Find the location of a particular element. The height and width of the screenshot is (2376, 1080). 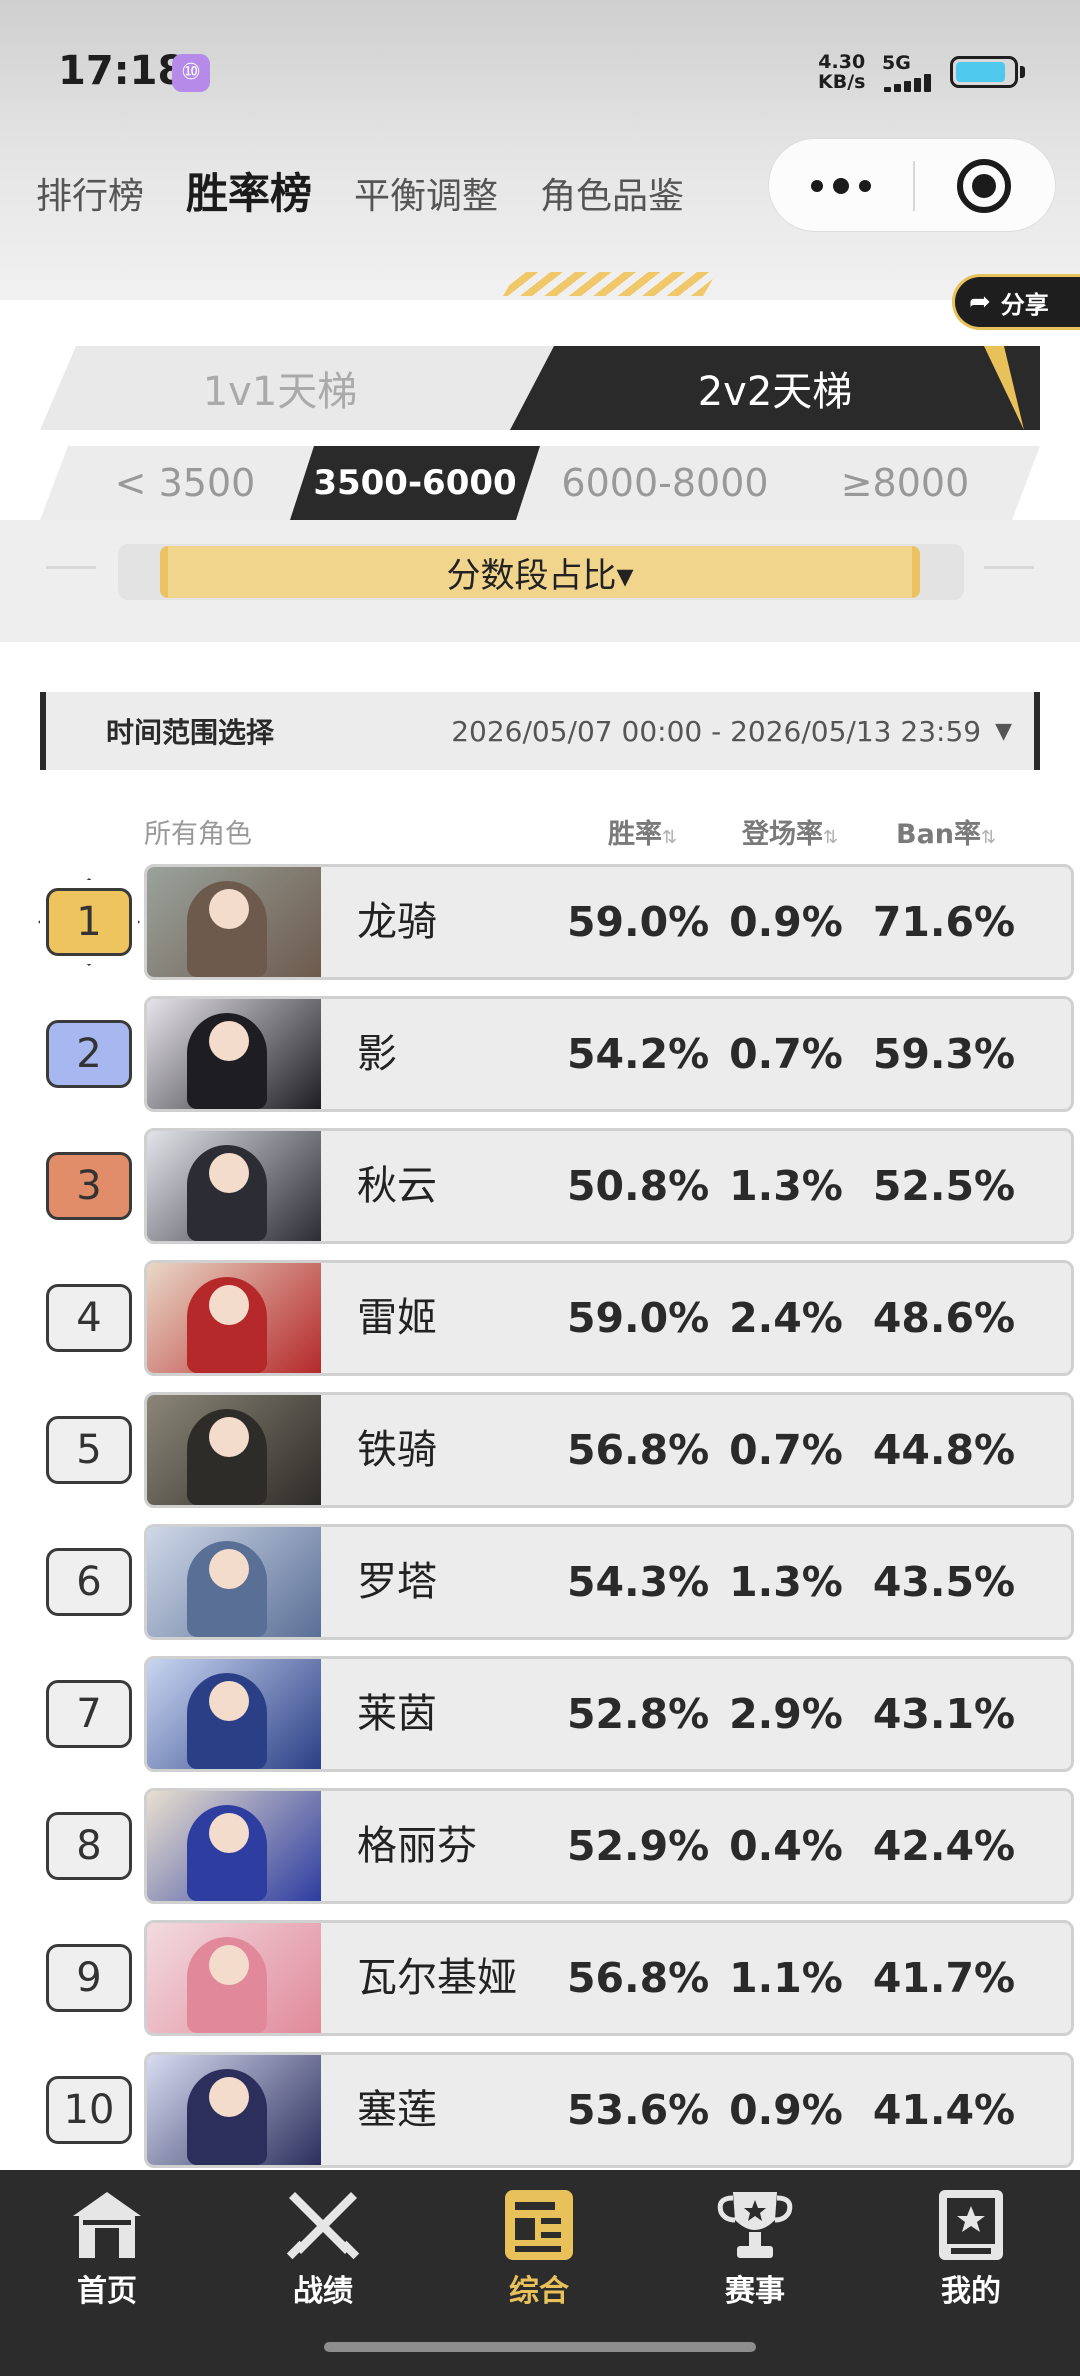

top-nav-character-review: 角色品鉴 is located at coordinates (612, 193).